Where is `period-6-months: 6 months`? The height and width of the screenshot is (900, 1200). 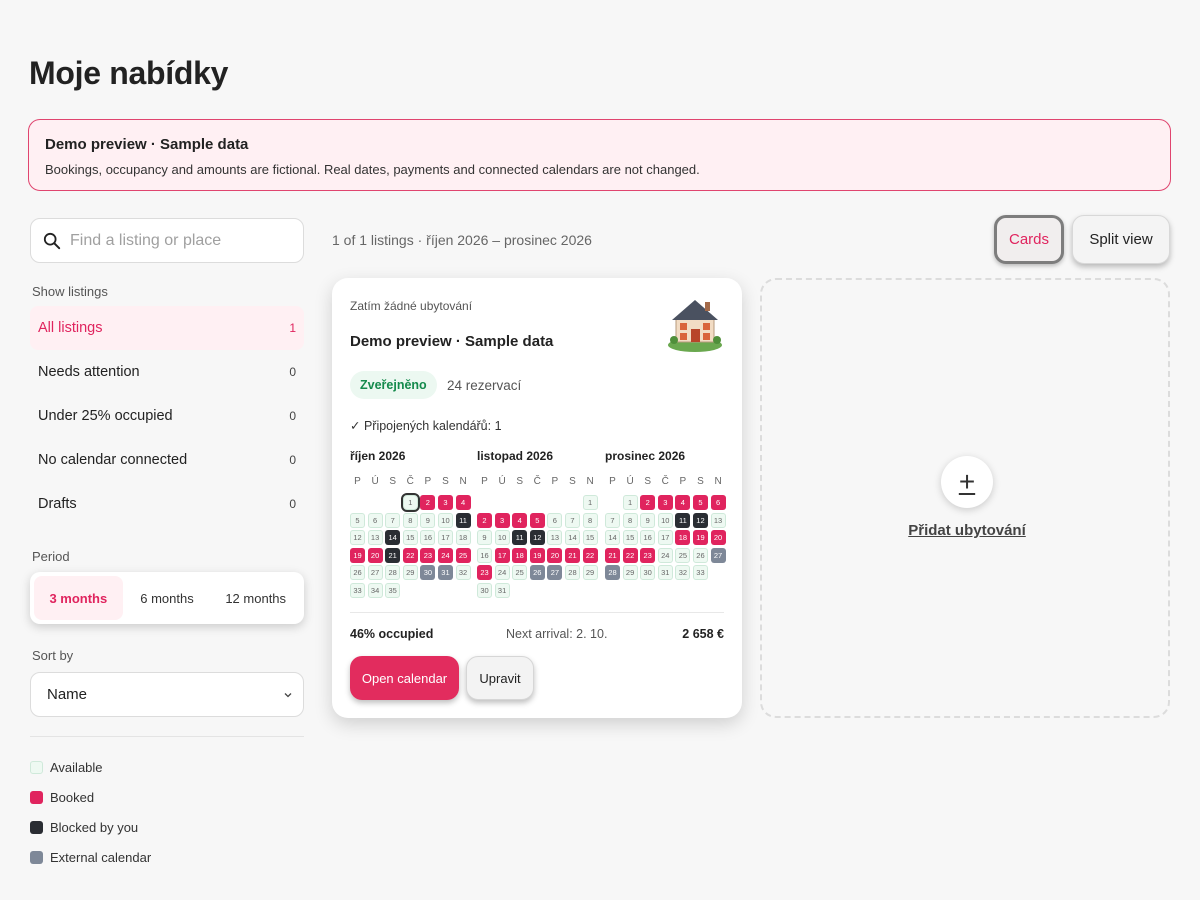
period-6-months: 6 months is located at coordinates (167, 598).